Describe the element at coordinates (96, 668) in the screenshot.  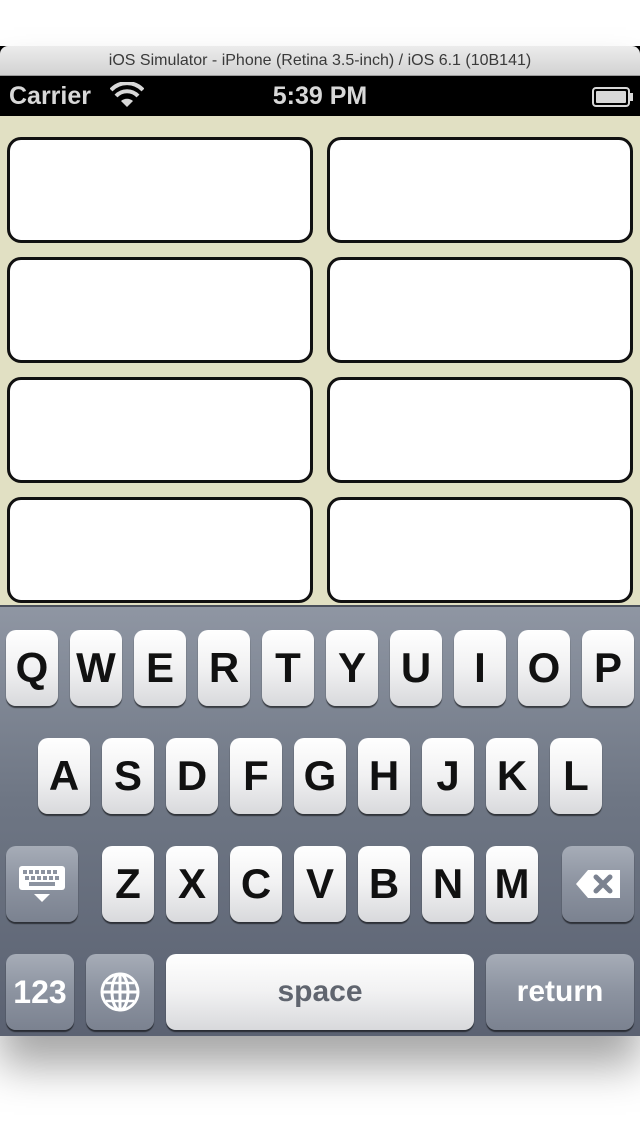
I see `key-w: W` at that location.